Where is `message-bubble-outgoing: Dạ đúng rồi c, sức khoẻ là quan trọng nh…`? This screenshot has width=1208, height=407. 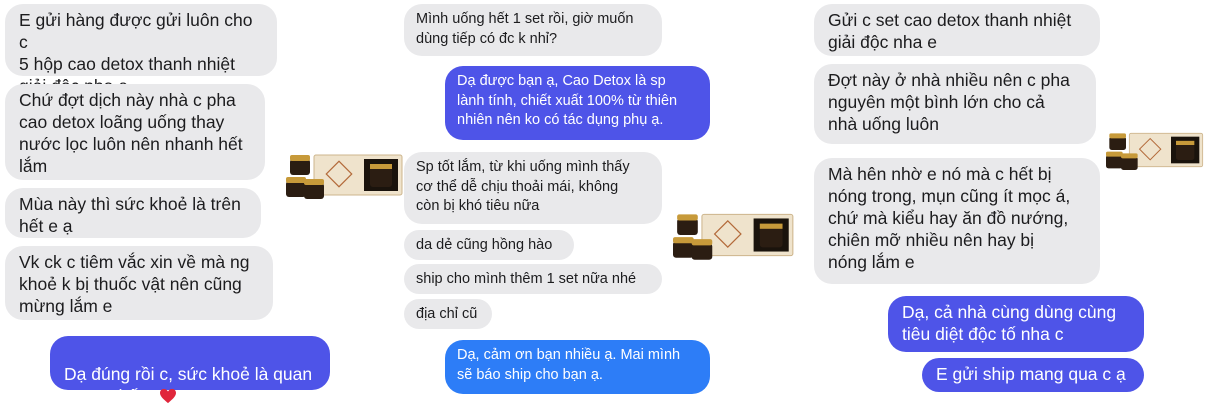 message-bubble-outgoing: Dạ đúng rồi c, sức khoẻ là quan trọng nh… is located at coordinates (190, 371).